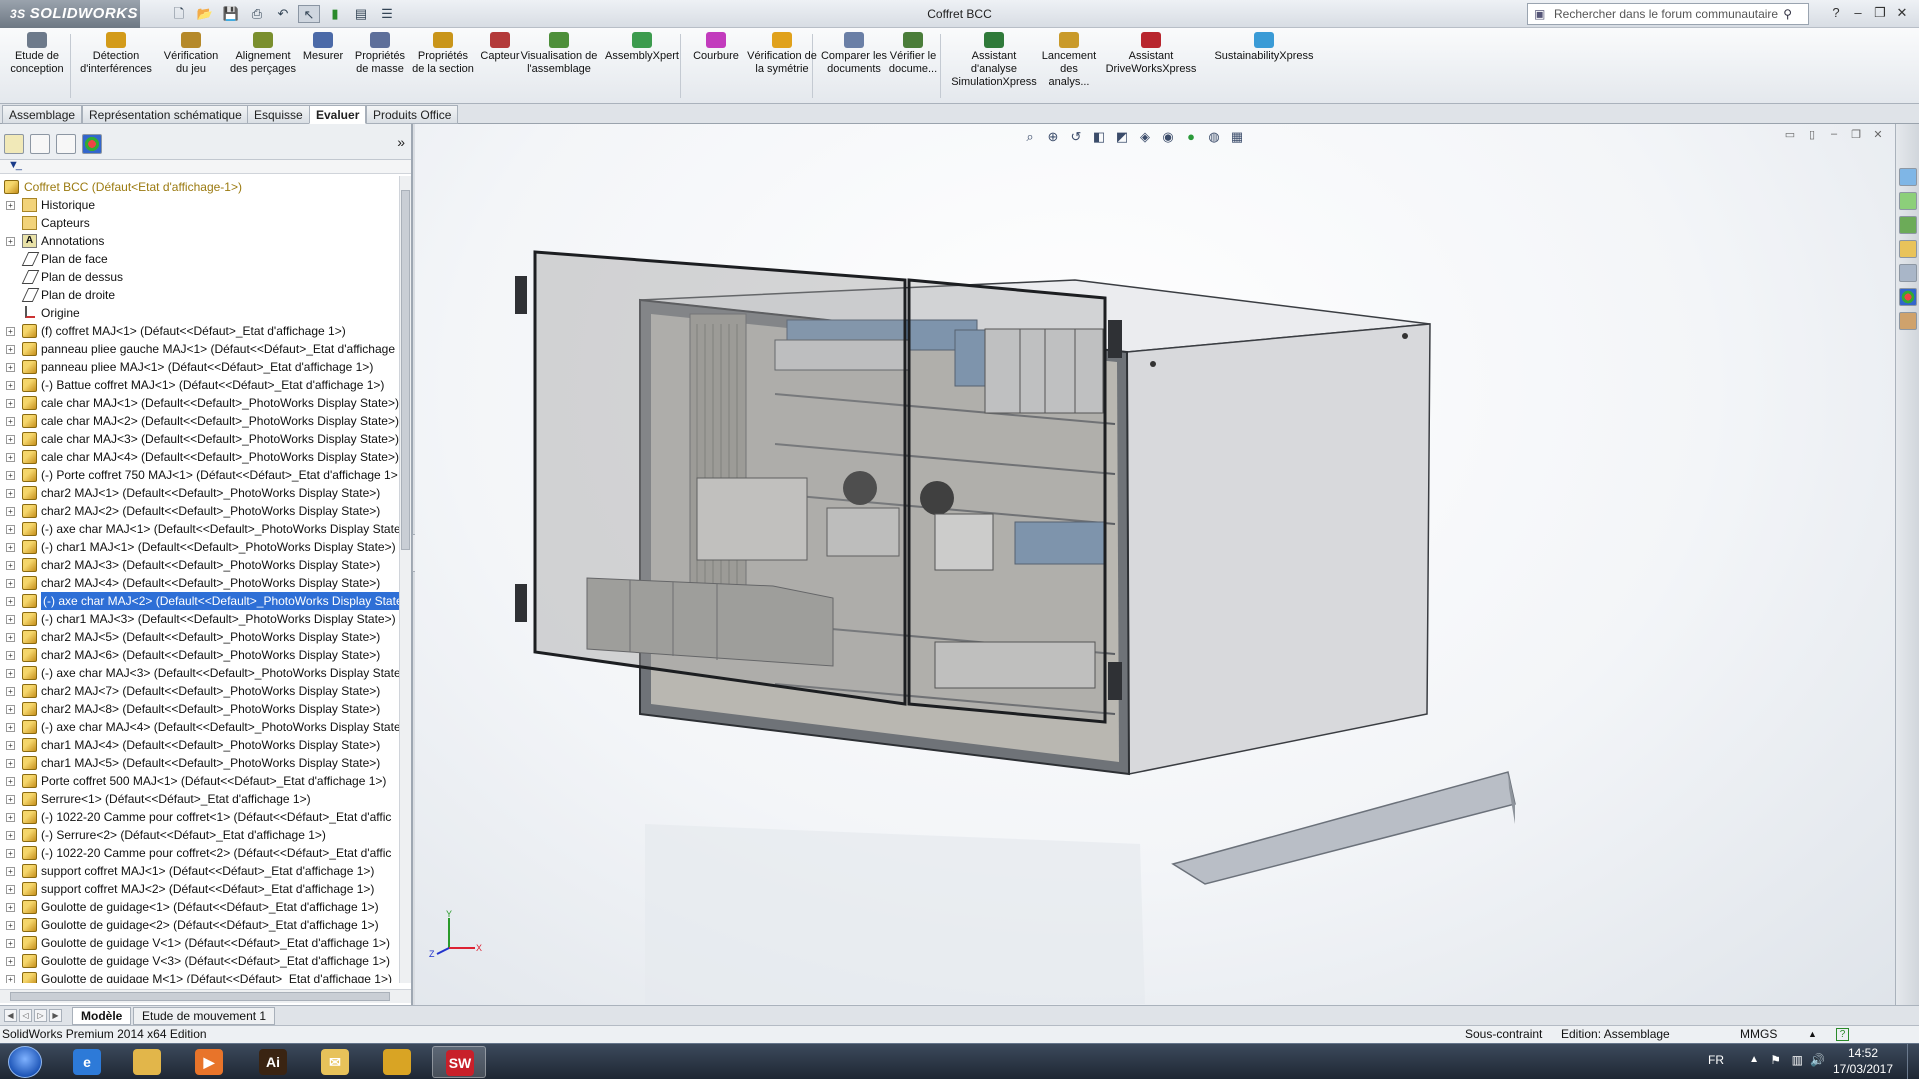  I want to click on unit-system: MMGS, so click(1758, 1034).